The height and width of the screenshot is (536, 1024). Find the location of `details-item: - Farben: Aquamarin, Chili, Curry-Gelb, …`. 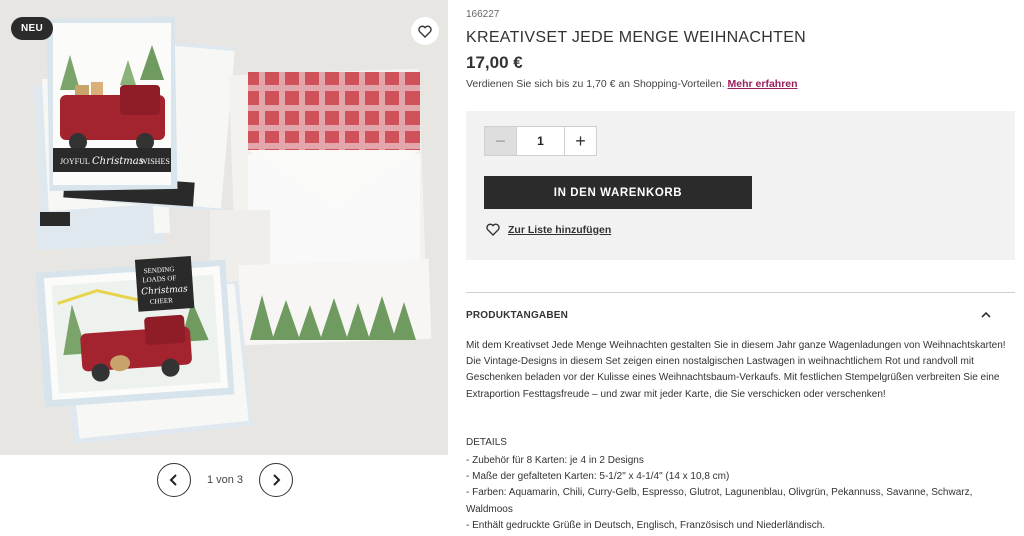

details-item: - Farben: Aquamarin, Chili, Curry-Gelb, … is located at coordinates (719, 501).